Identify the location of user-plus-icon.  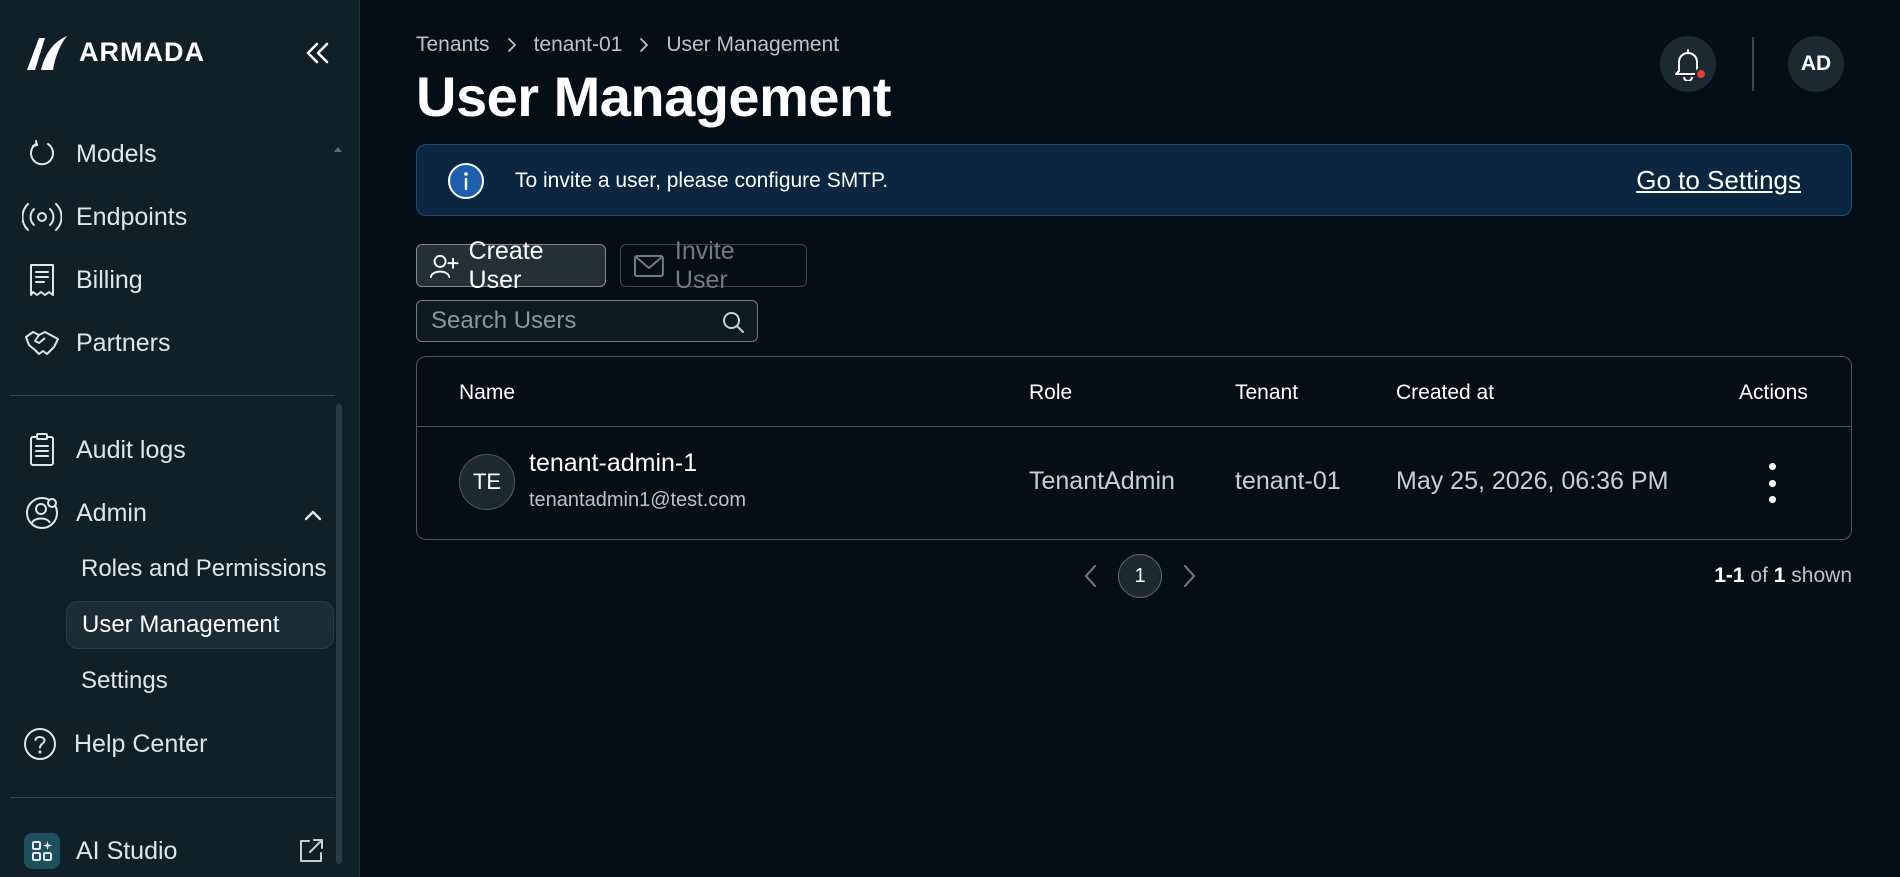
(444, 266).